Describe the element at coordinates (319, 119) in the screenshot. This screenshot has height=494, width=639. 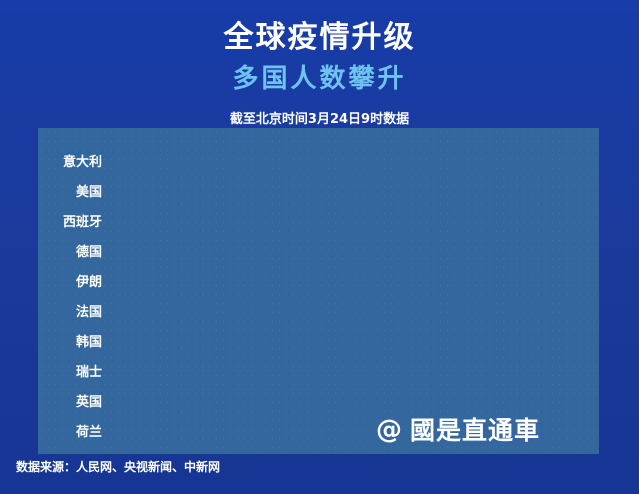
I see `date-note: 截至北京时间3月24日9时数据` at that location.